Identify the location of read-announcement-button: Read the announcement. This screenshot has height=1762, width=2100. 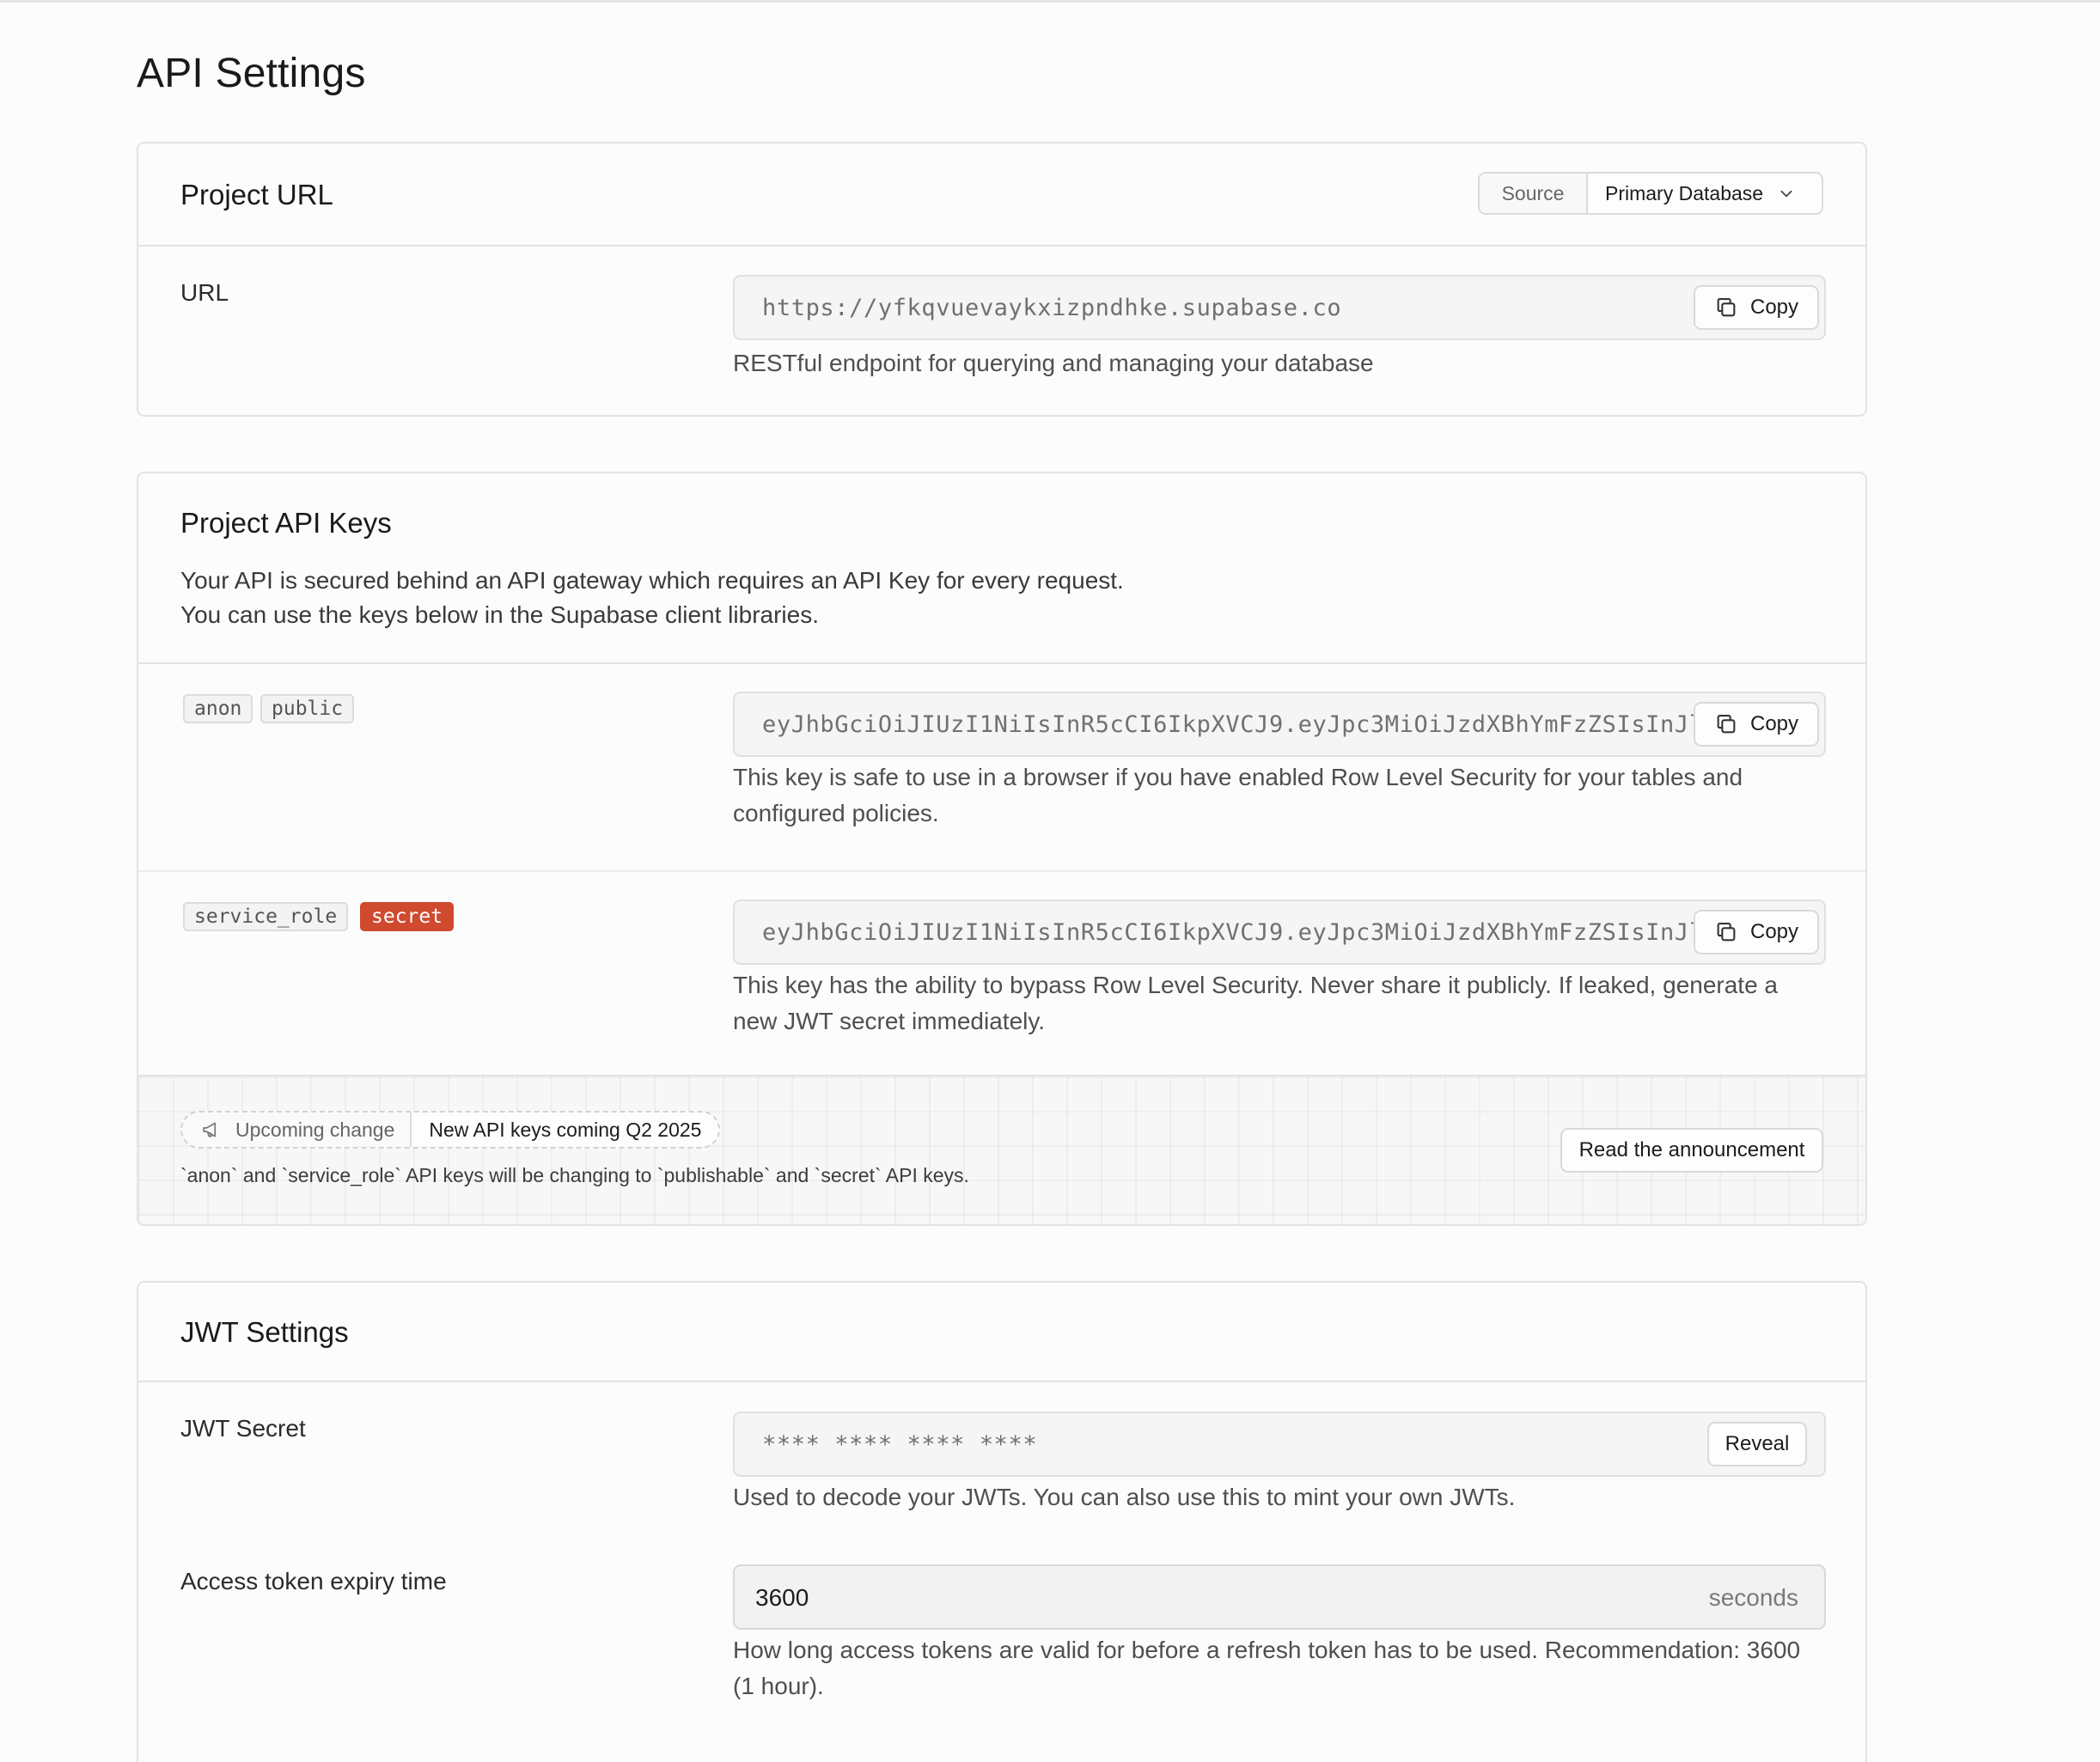
(1691, 1150).